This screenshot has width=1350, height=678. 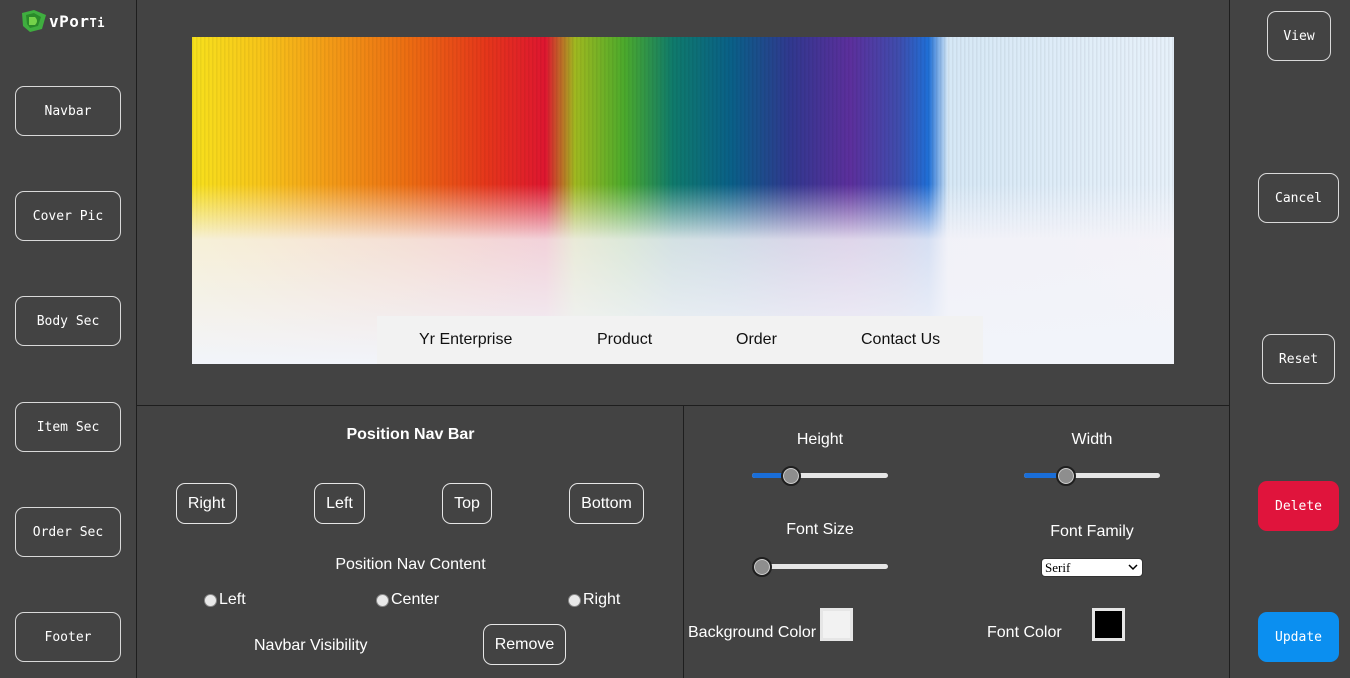 I want to click on preview-nav-item-product: Product, so click(x=625, y=339).